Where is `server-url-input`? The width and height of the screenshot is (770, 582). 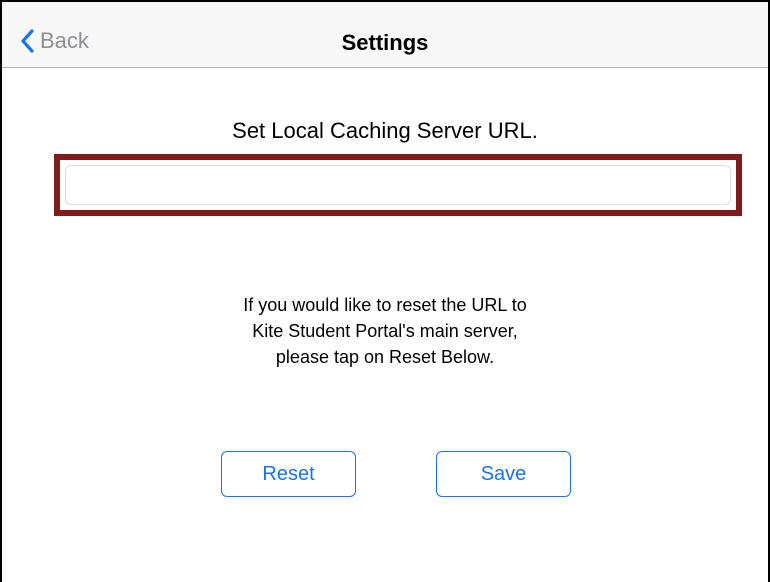 server-url-input is located at coordinates (398, 185).